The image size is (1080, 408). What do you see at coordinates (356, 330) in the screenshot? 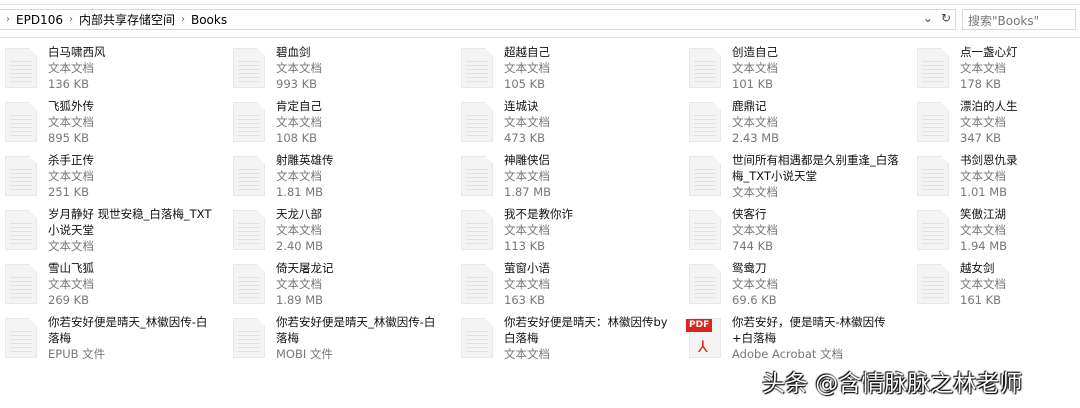
I see `file-name: 你若安好便是晴天_林徽因传-白落梅` at bounding box center [356, 330].